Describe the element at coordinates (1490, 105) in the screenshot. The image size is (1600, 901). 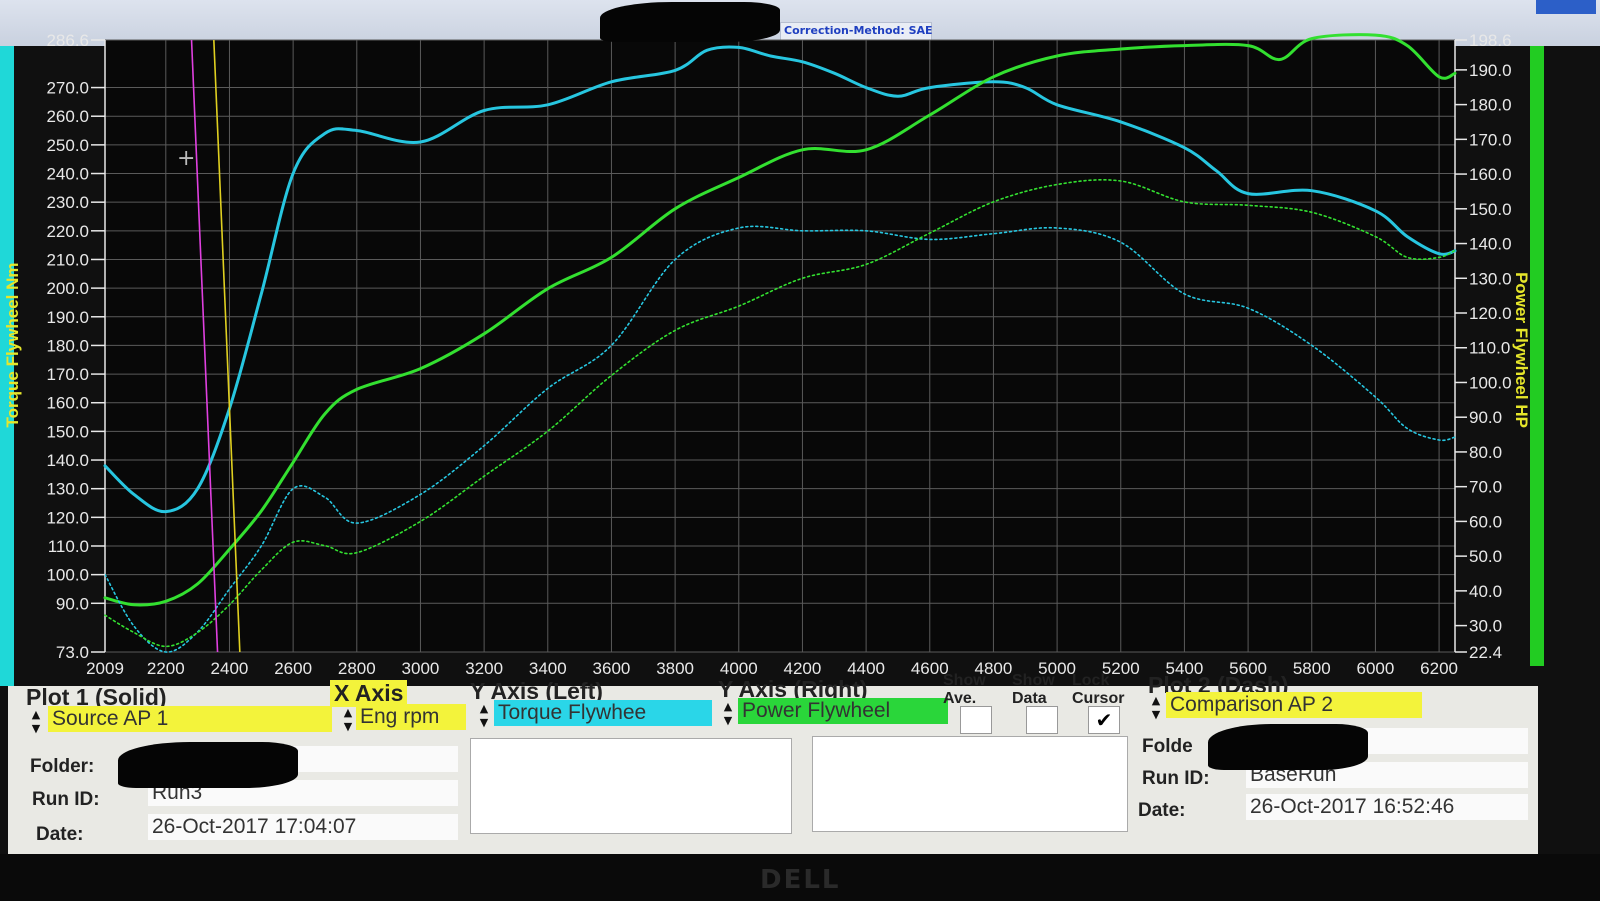
I see `y-right-tick-label: 180.0` at that location.